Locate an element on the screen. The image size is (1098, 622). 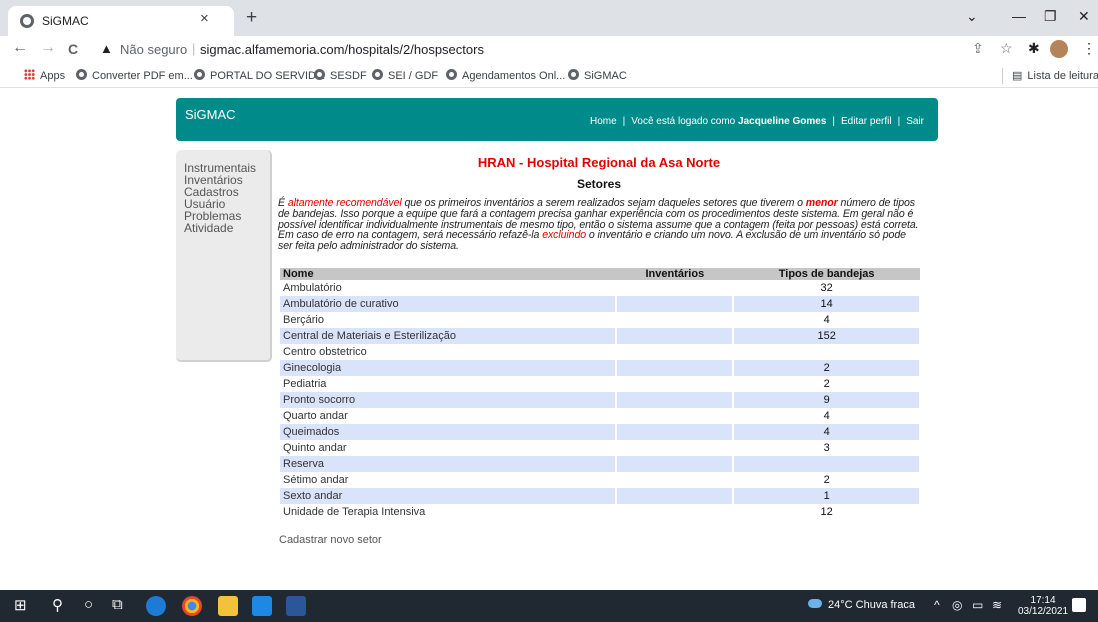
search-icon: ⚲ is located at coordinates (57, 605).